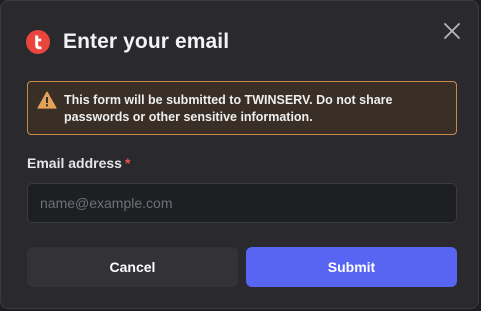 Image resolution: width=481 pixels, height=311 pixels. What do you see at coordinates (38, 42) in the screenshot?
I see `twinserv-logo-icon` at bounding box center [38, 42].